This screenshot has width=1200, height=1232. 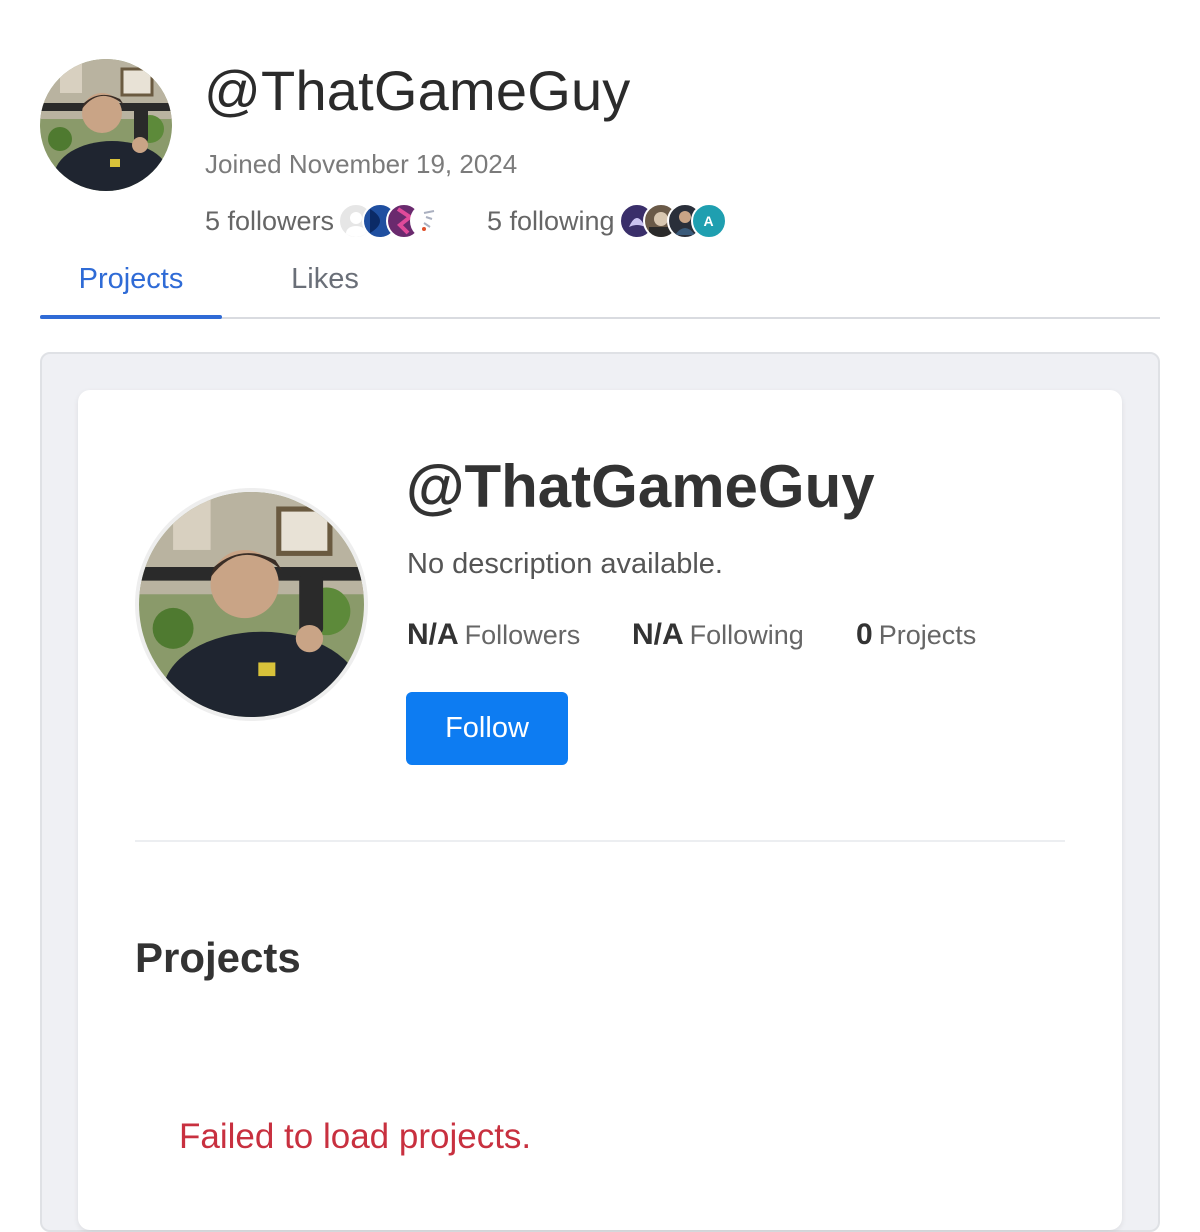 What do you see at coordinates (672, 221) in the screenshot?
I see `following-avatars: A` at bounding box center [672, 221].